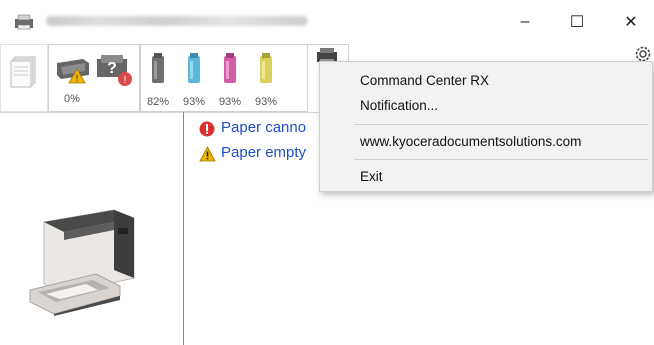 Image resolution: width=654 pixels, height=345 pixels. I want to click on paper-stack-icon, so click(23, 72).